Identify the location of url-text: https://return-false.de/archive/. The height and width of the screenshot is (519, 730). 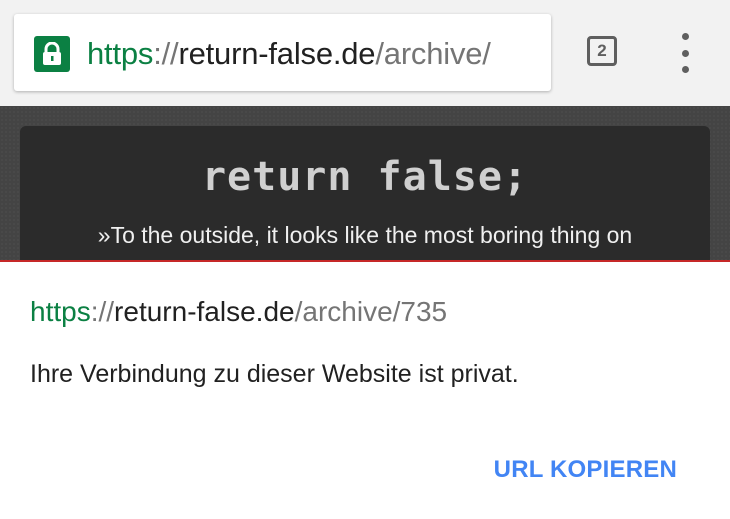
(289, 54).